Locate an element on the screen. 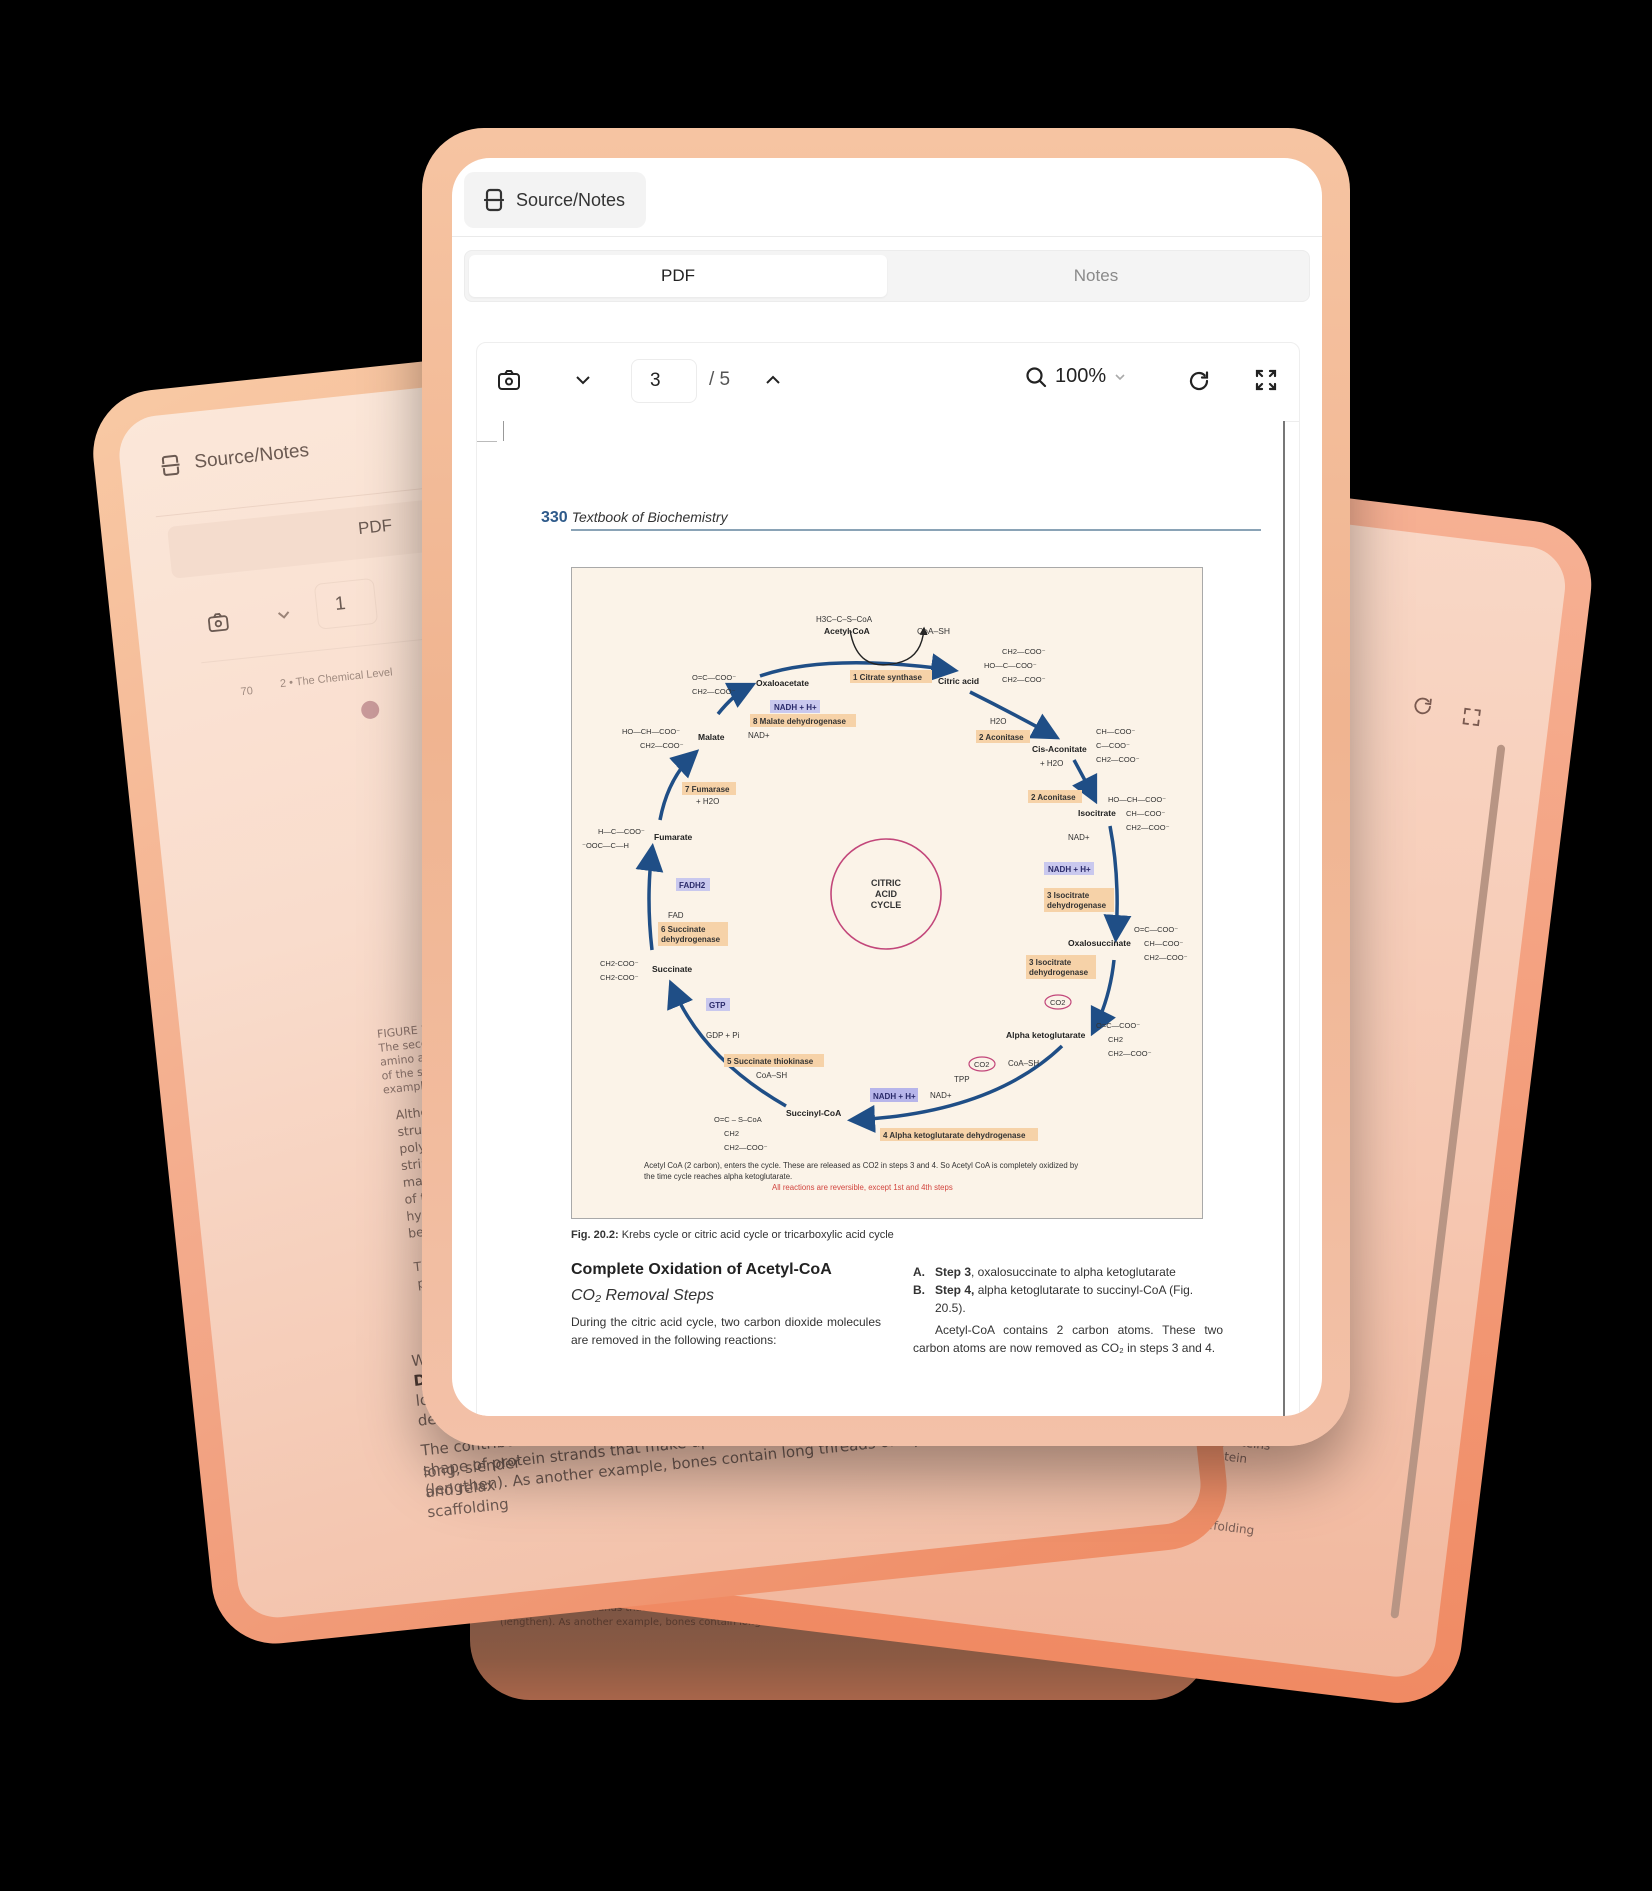 This screenshot has width=1652, height=1891. next-page-button is located at coordinates (773, 380).